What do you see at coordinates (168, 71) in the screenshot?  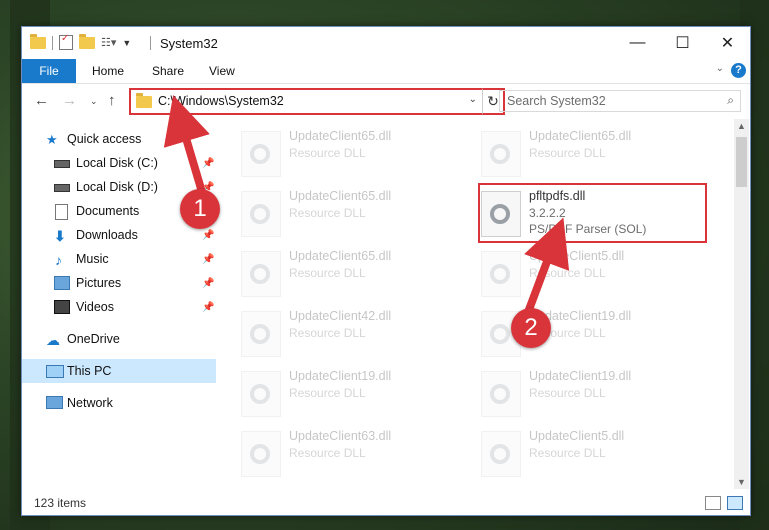 I see `tab-share: Share` at bounding box center [168, 71].